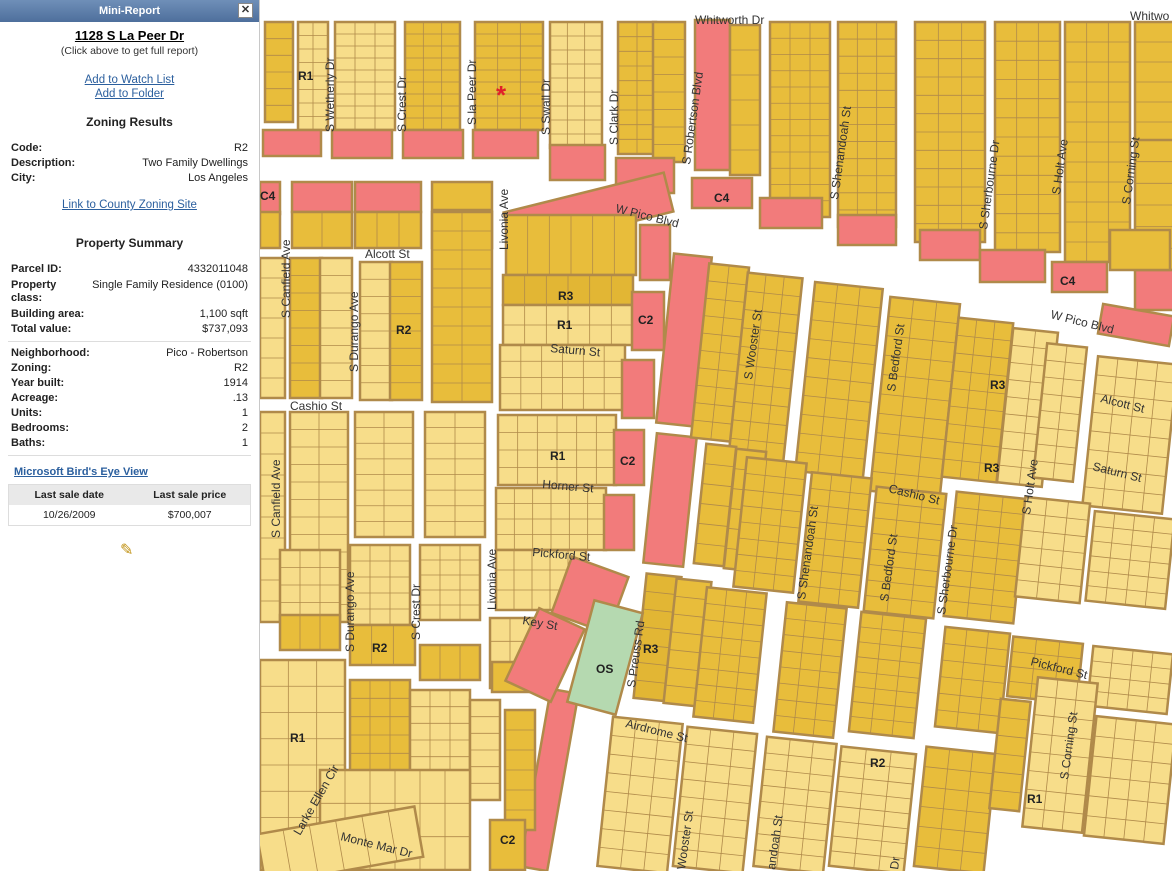  I want to click on street-label: Dr, so click(895, 863).